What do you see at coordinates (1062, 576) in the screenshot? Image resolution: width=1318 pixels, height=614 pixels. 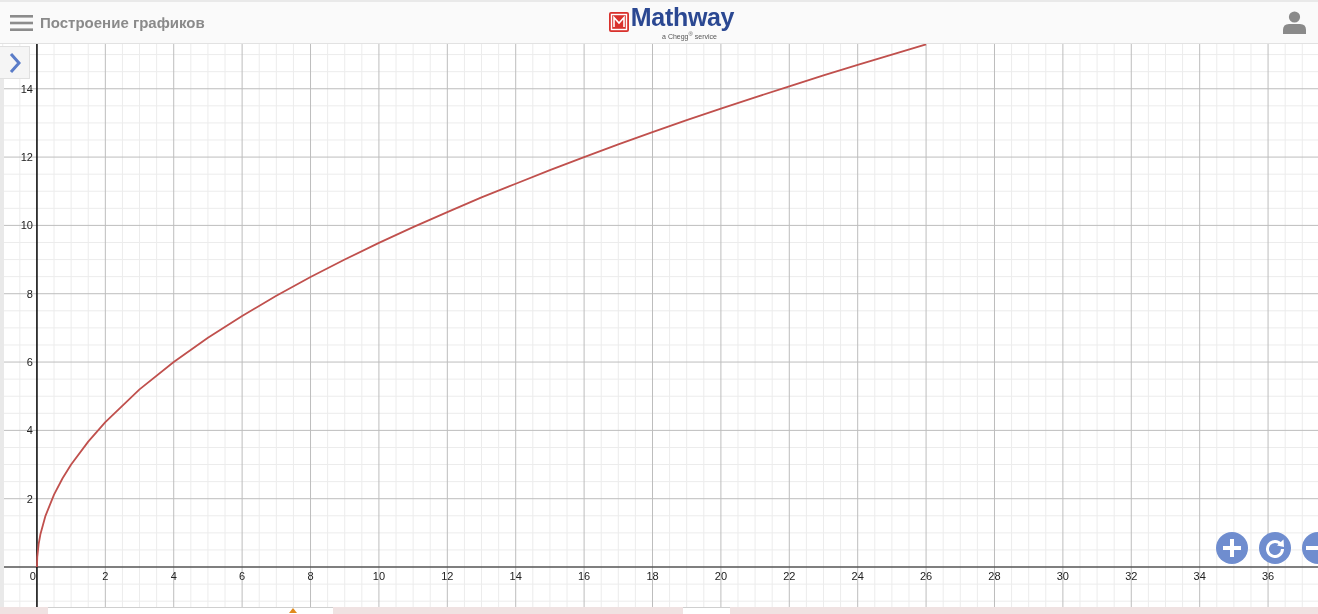 I see `x-tick-label: 30` at bounding box center [1062, 576].